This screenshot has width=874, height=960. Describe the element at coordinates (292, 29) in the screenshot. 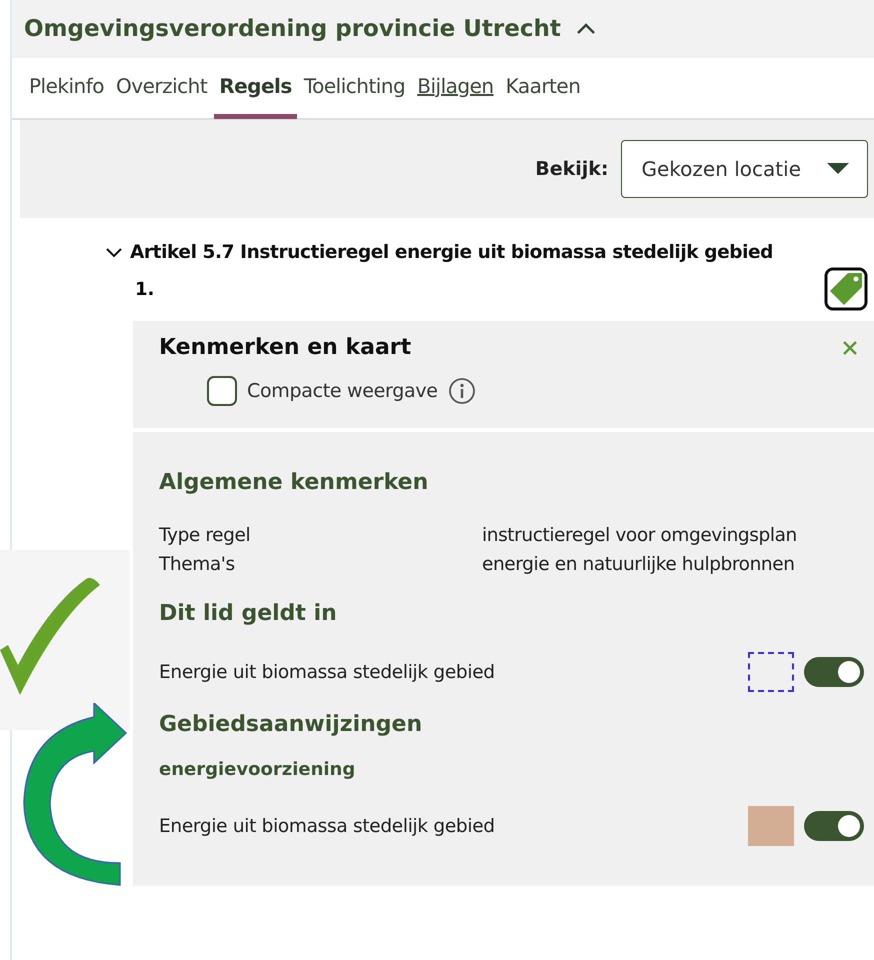

I see `plan-title: Omgevingsverordening provincie Utrecht` at that location.